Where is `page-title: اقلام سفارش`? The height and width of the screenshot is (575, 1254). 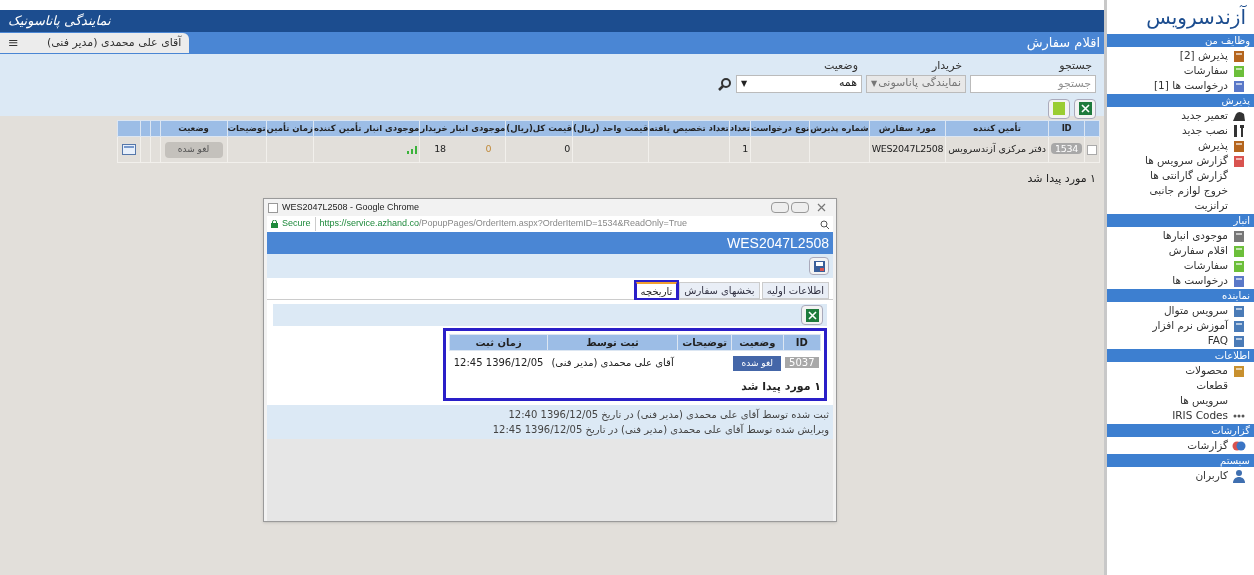 page-title: اقلام سفارش is located at coordinates (1063, 43).